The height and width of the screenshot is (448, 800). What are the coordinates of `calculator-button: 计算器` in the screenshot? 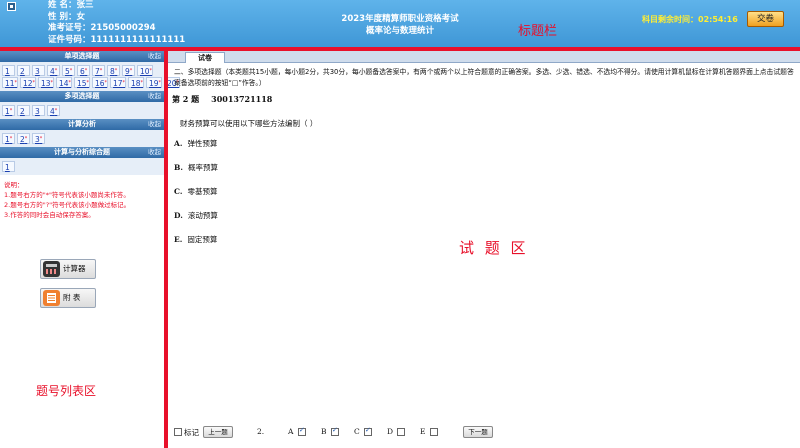 It's located at (68, 269).